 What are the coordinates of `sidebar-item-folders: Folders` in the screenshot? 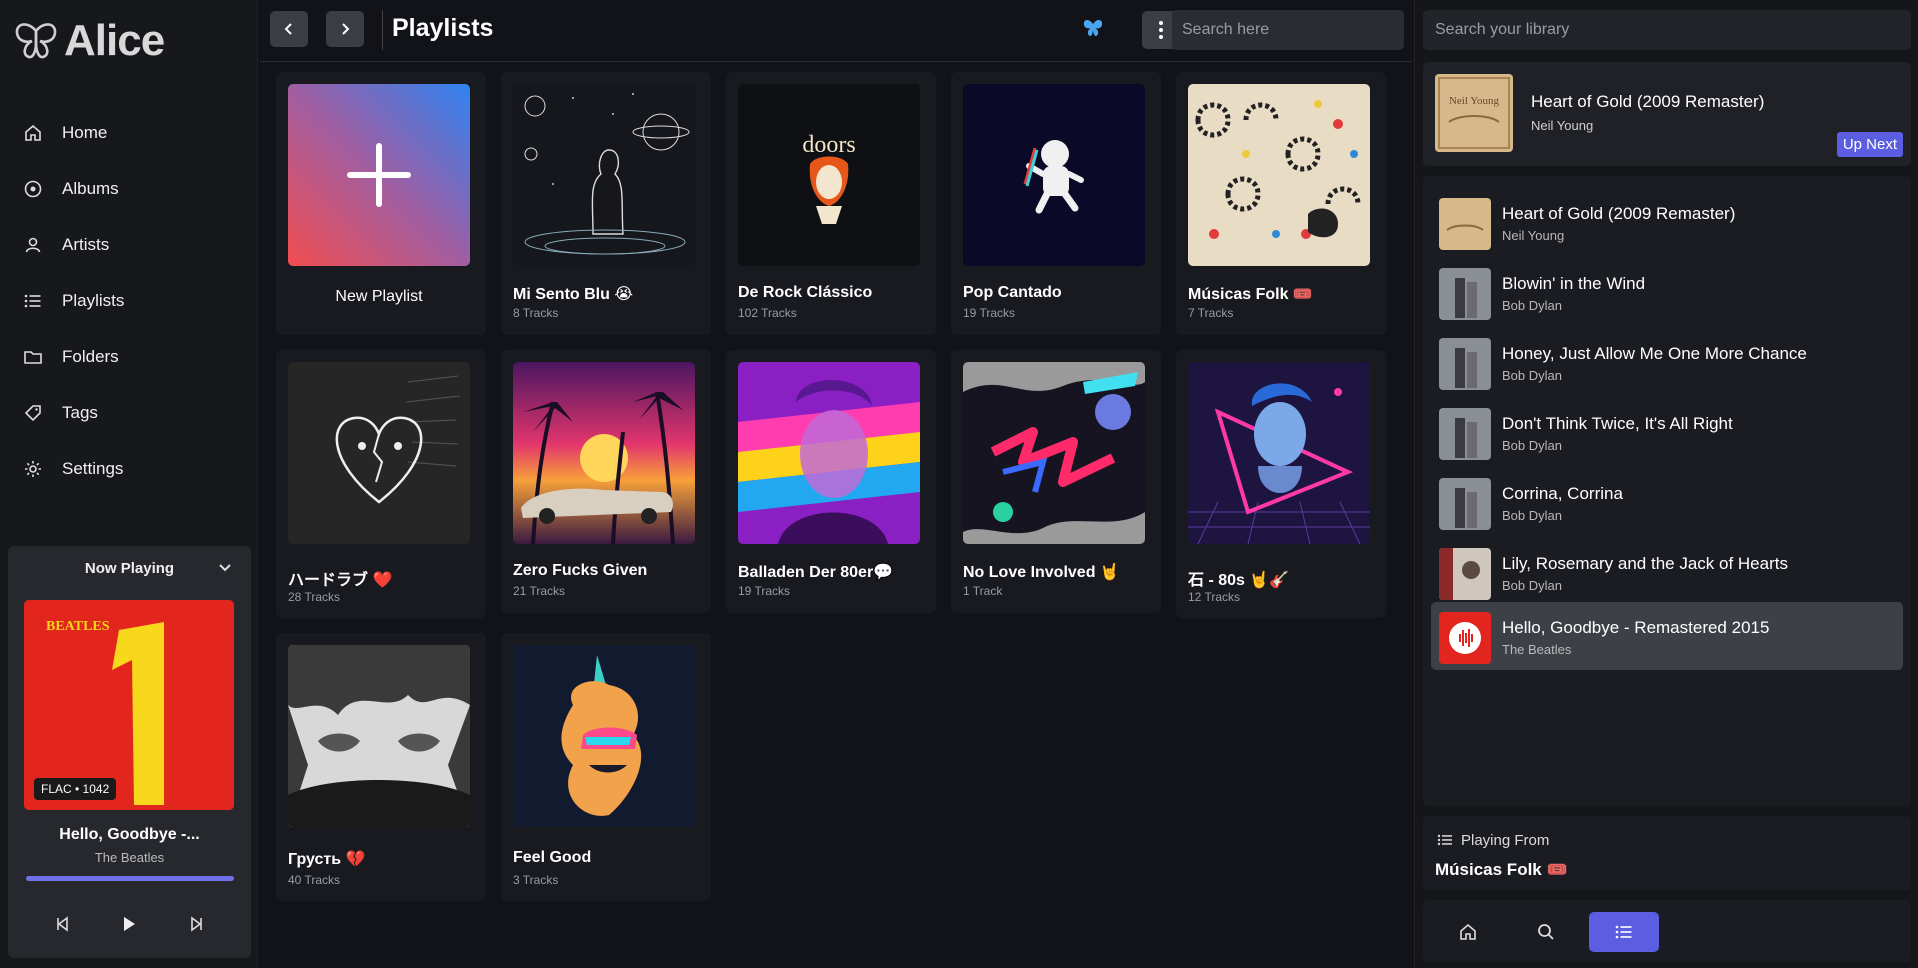 It's located at (129, 357).